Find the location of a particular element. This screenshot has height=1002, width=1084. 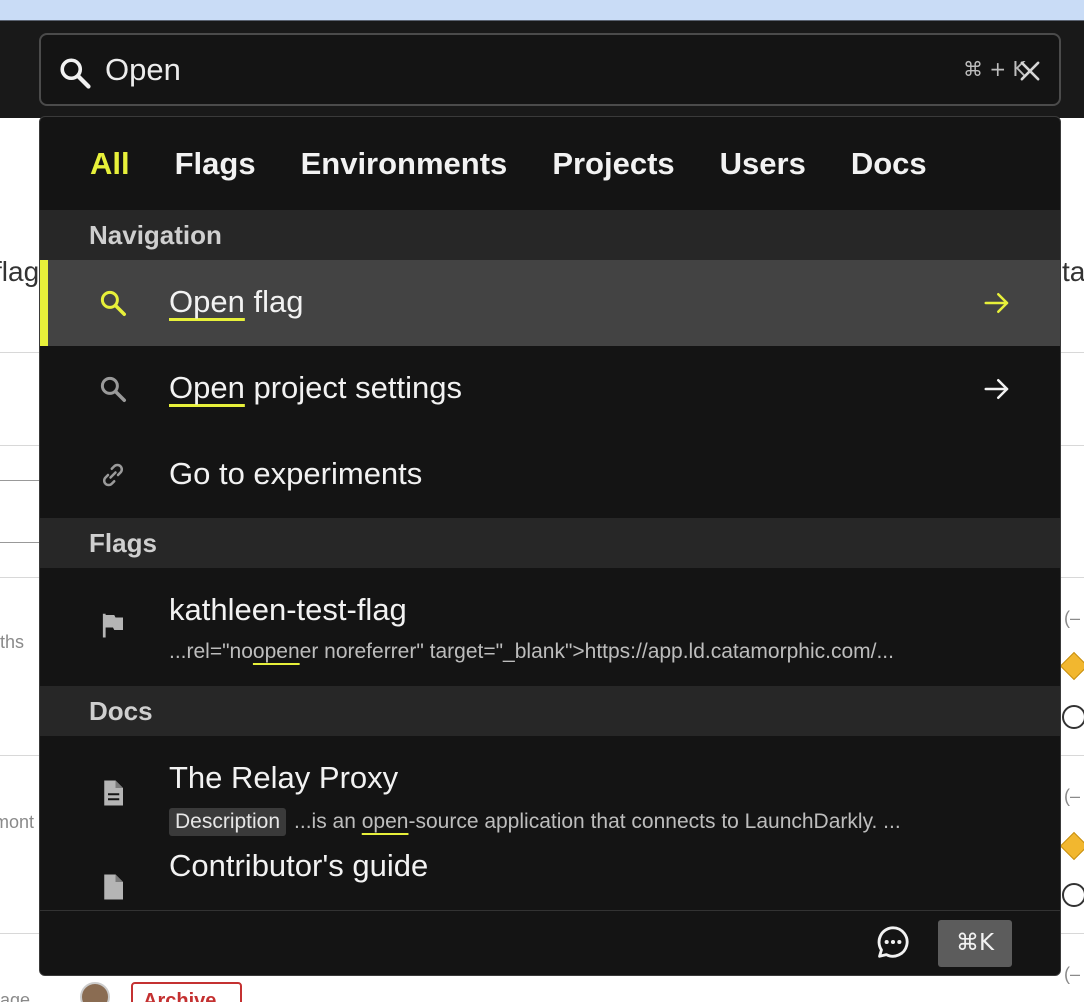

background-text-left: mont is located at coordinates (17, 822).